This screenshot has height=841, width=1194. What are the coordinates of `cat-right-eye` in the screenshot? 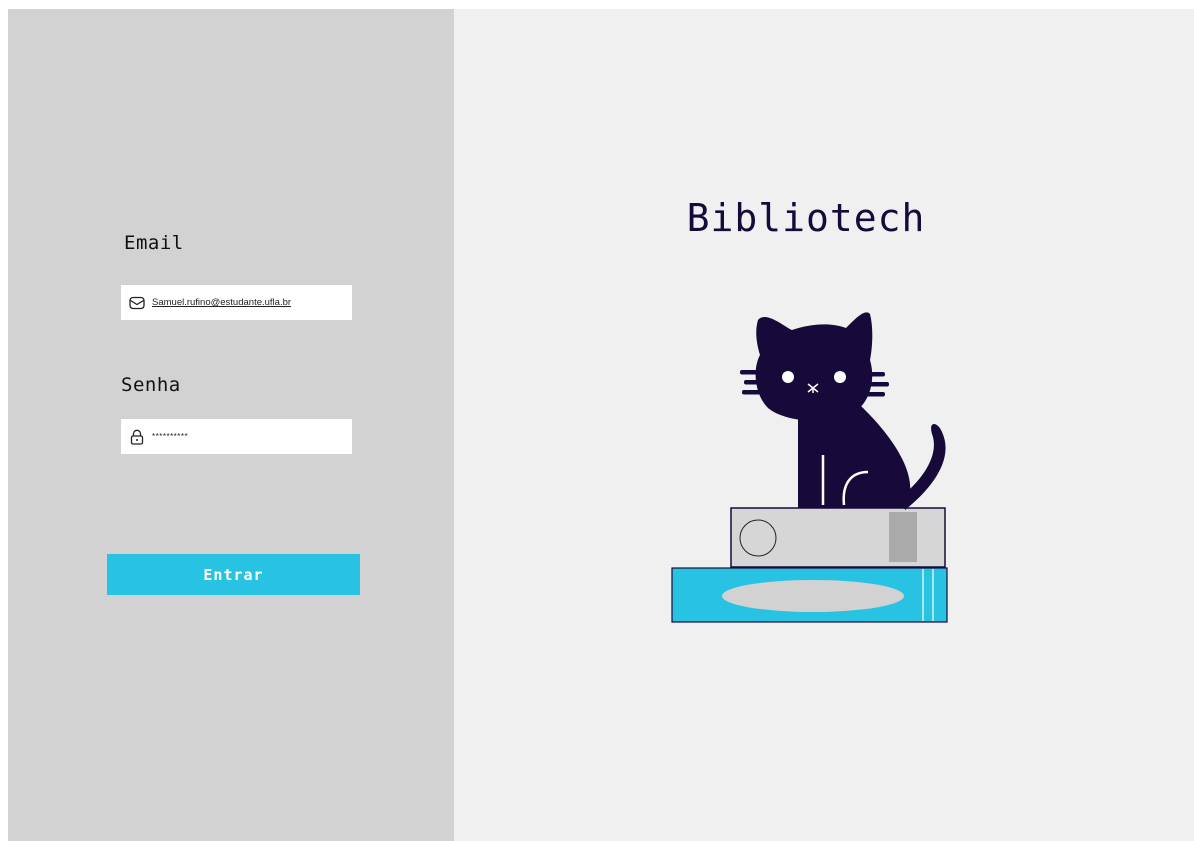 It's located at (840, 377).